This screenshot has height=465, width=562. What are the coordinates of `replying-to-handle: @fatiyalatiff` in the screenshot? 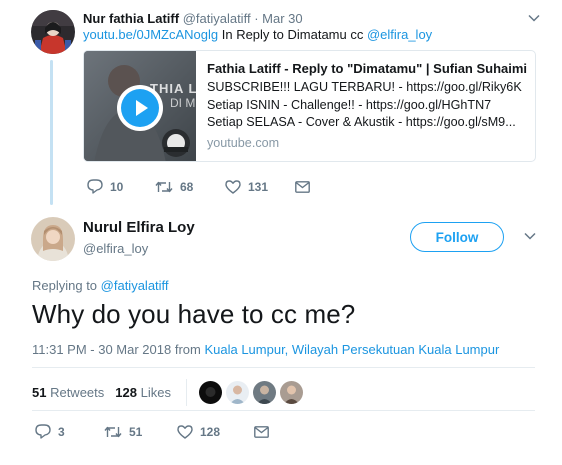 It's located at (135, 285).